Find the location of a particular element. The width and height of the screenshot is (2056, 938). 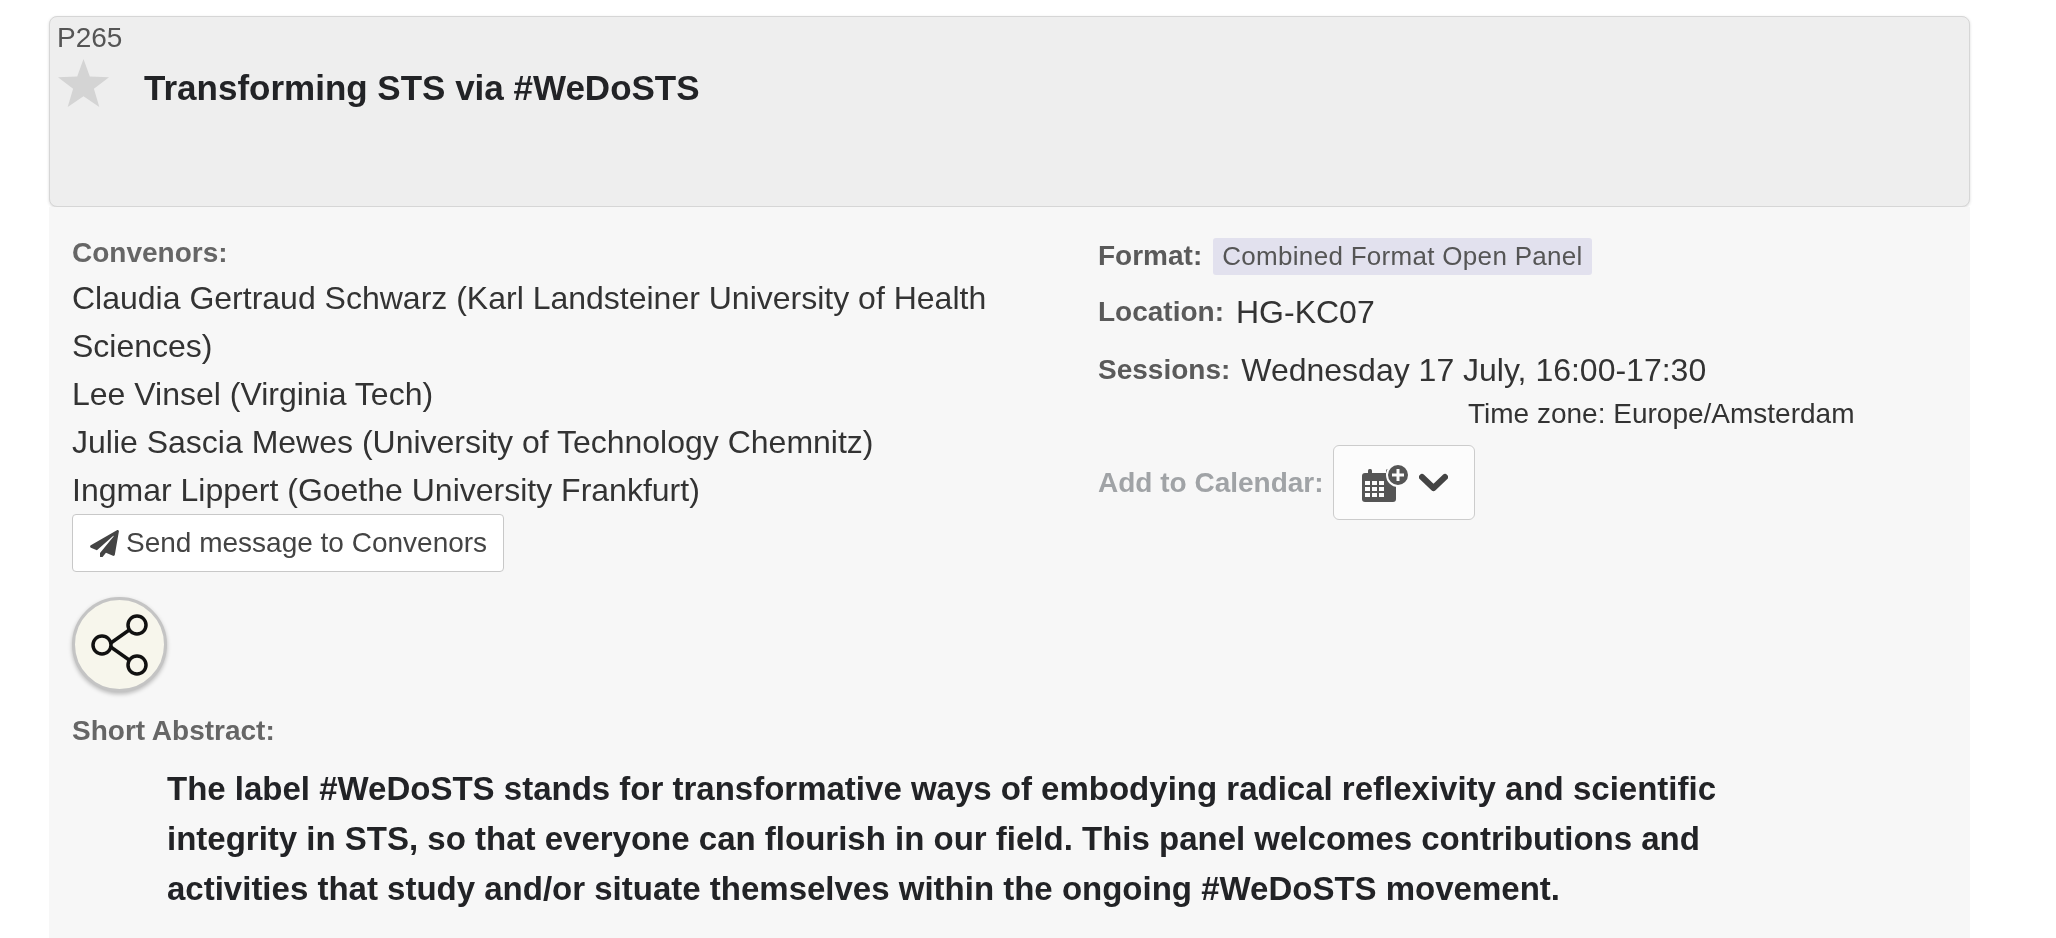

chevron-down-icon is located at coordinates (1433, 482).